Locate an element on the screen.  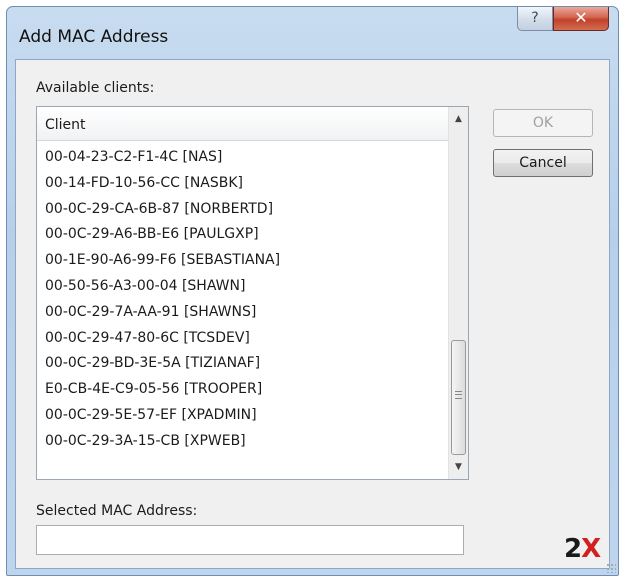
resize-grip-icon is located at coordinates (611, 568).